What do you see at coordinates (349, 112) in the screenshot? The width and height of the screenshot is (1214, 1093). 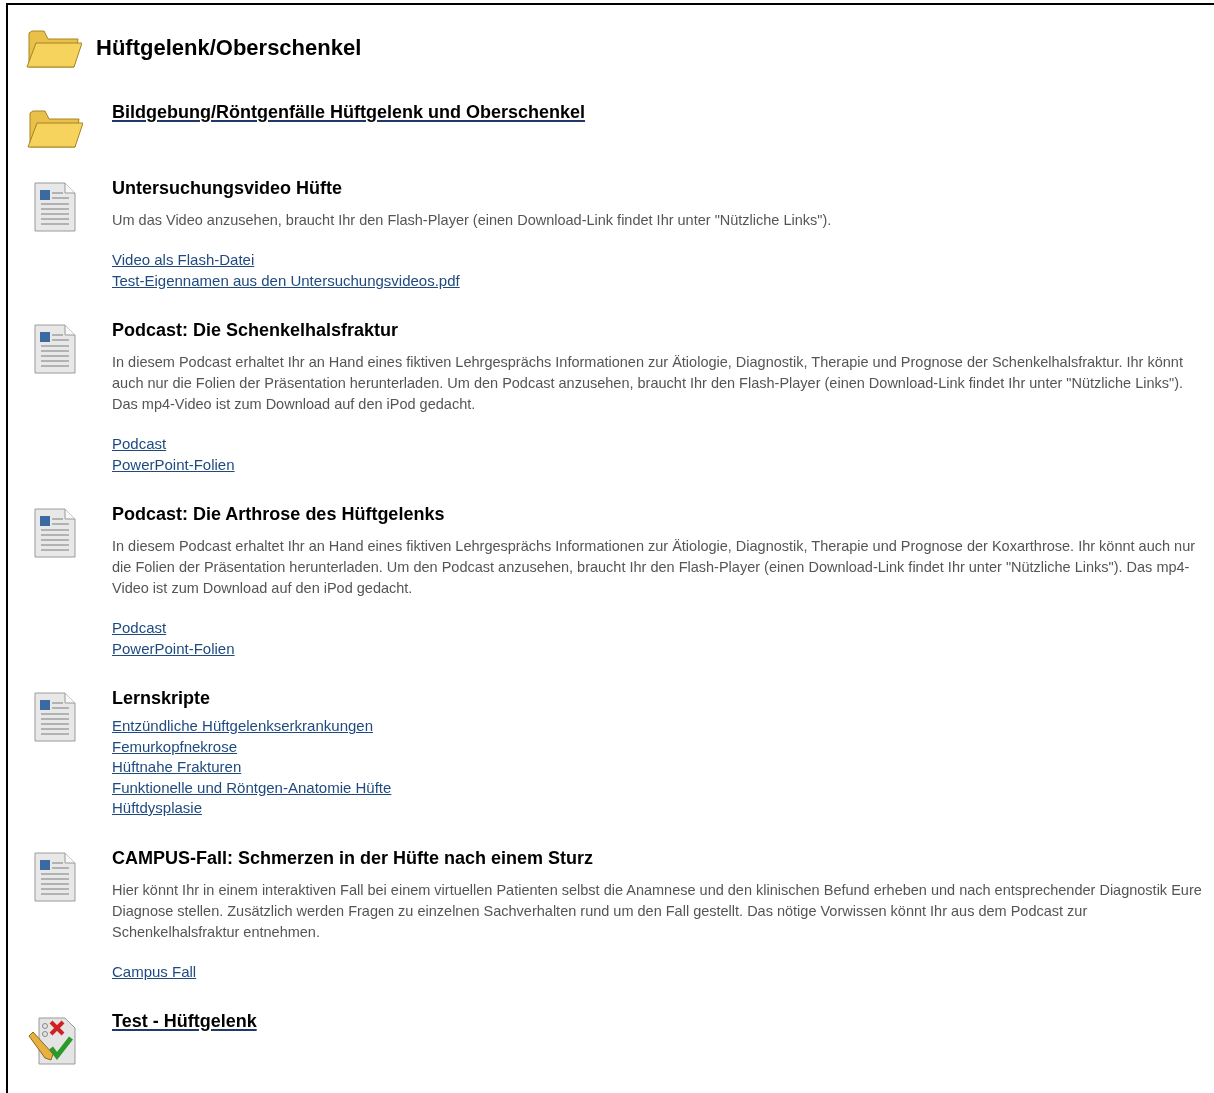 I see `title-link: Bildgebung/Röntgenfälle Hüftgelenk und Oberschenkel` at bounding box center [349, 112].